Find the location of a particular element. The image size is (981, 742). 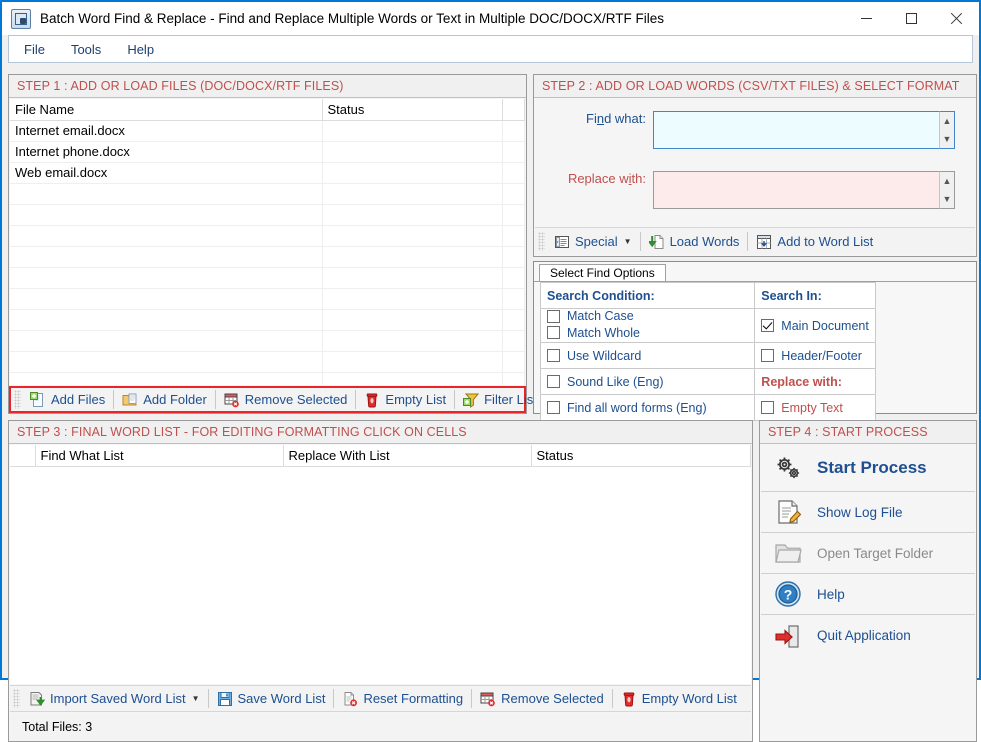

tab-select-find-options: Select Find Options is located at coordinates (602, 273).